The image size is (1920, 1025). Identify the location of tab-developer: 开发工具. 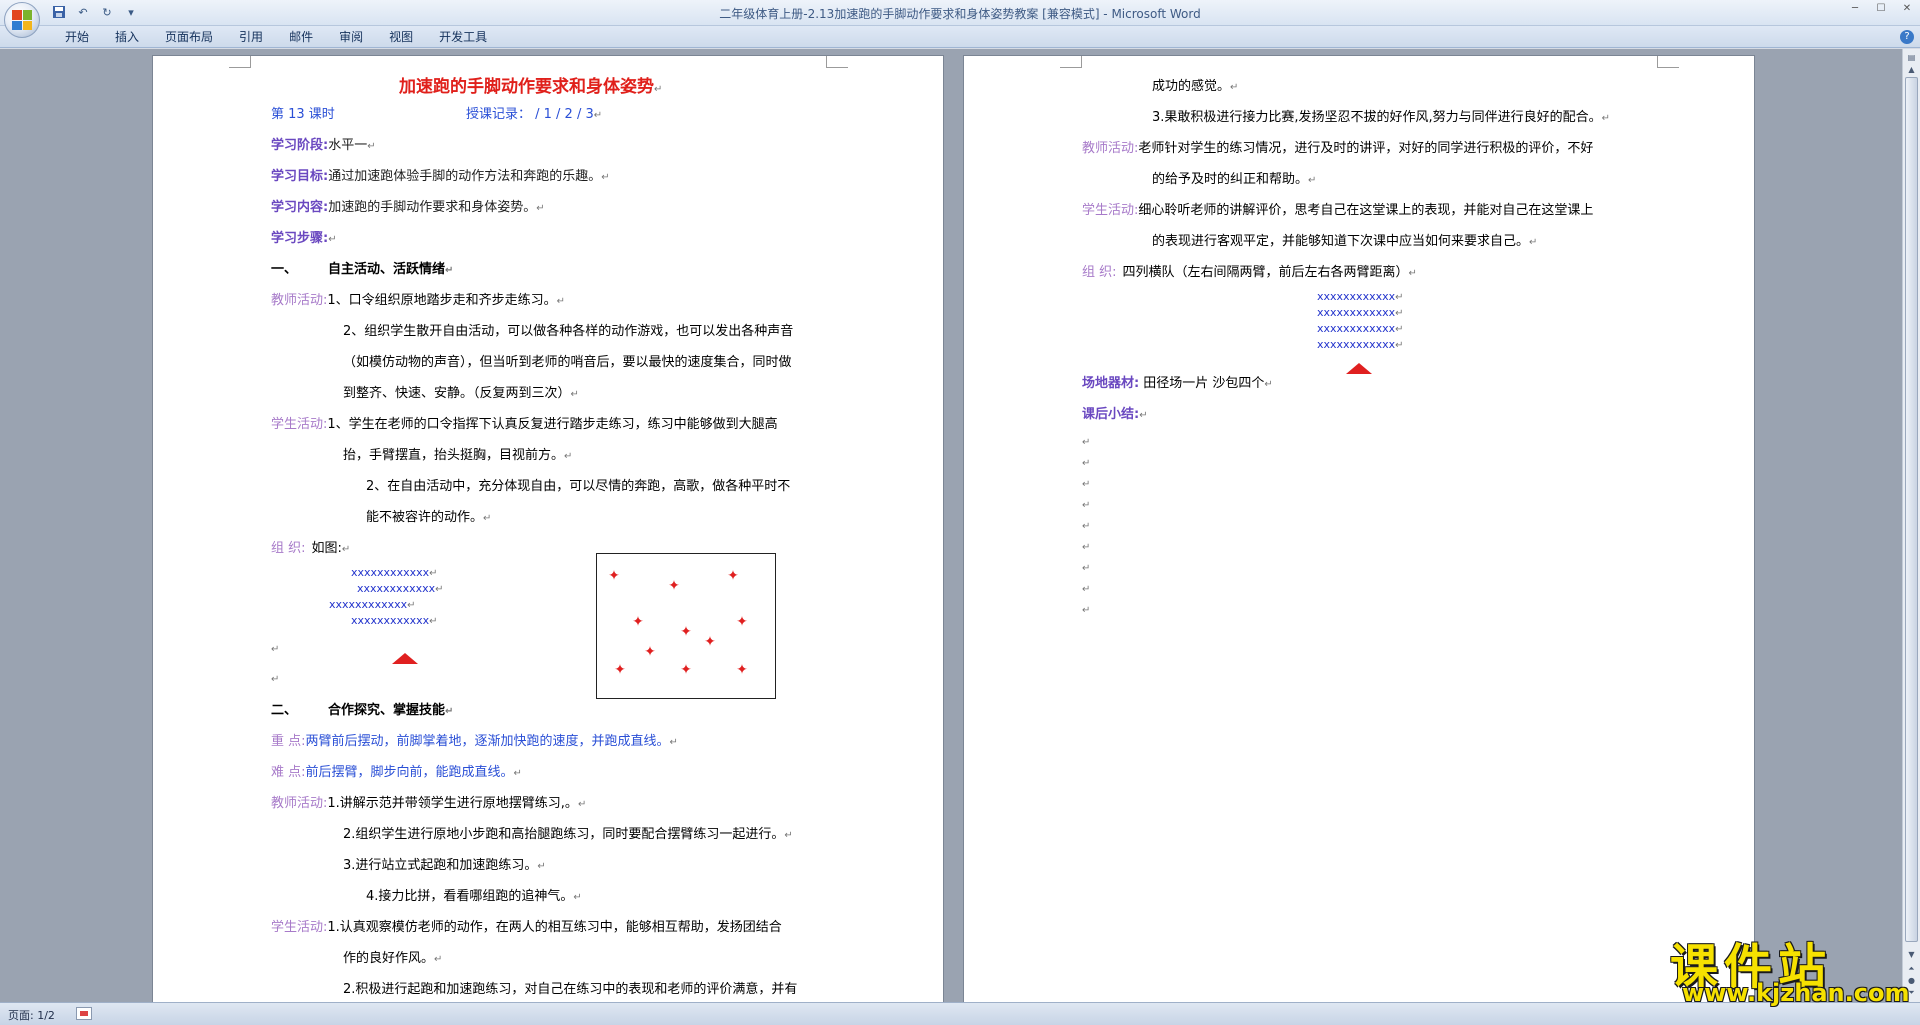
(463, 37).